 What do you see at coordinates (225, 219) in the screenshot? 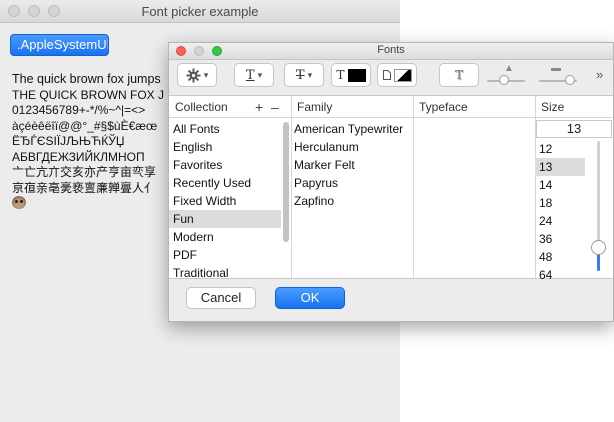
I see `collection-item-selected: Fun` at bounding box center [225, 219].